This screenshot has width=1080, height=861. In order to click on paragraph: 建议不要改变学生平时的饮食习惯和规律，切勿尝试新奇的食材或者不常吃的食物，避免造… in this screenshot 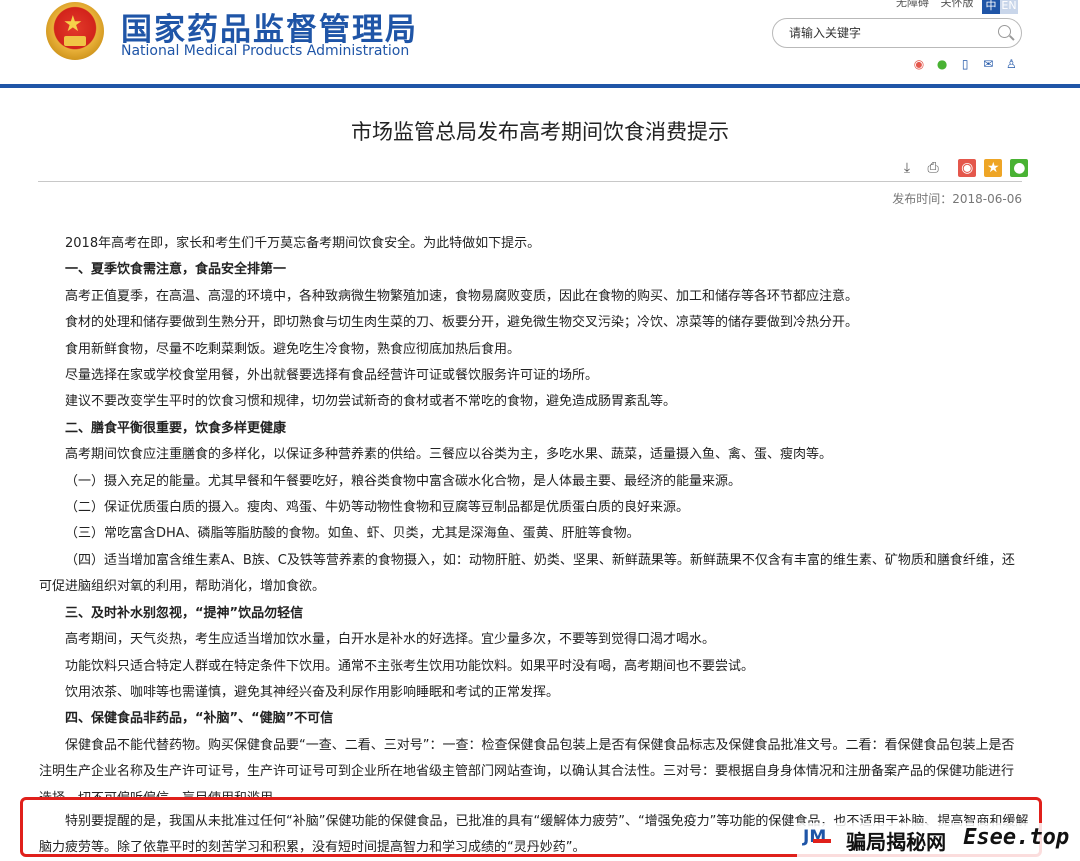, I will do `click(371, 402)`.